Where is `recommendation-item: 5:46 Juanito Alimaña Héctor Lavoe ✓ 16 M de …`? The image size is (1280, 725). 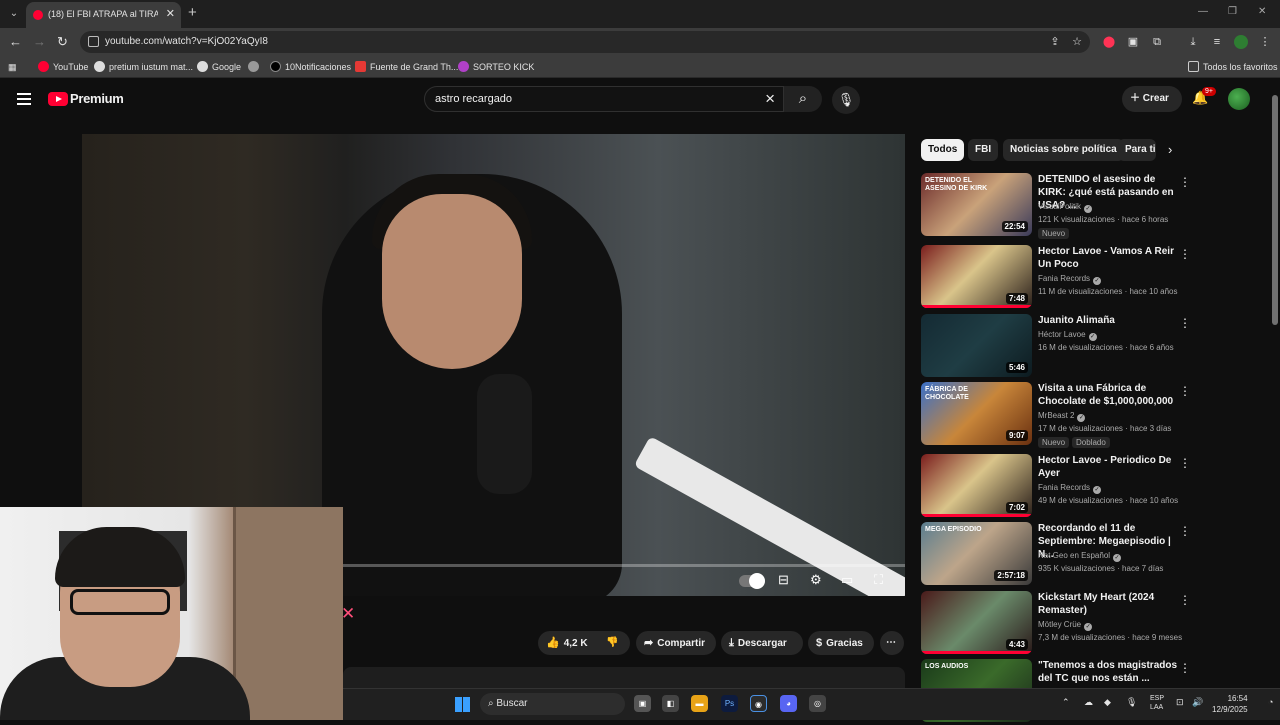 recommendation-item: 5:46 Juanito Alimaña Héctor Lavoe ✓ 16 M de … is located at coordinates (1096, 347).